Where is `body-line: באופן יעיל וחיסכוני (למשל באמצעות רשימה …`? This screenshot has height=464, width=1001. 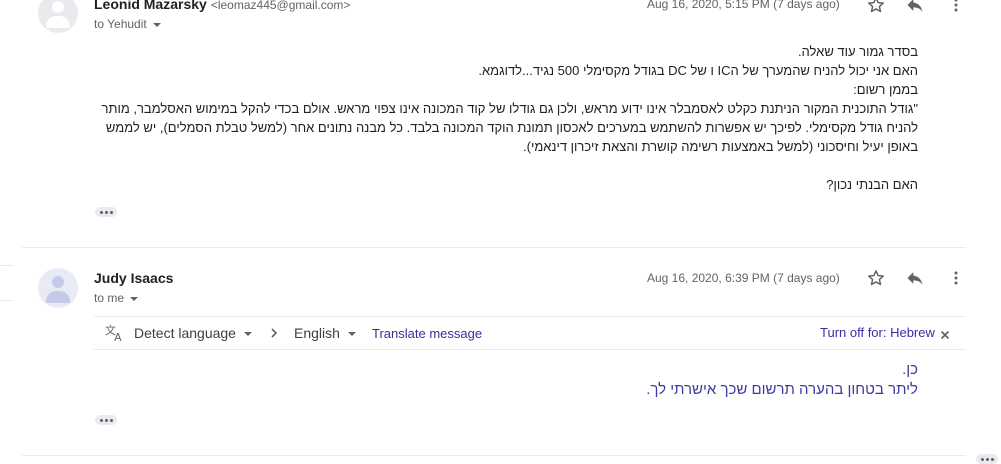 body-line: באופן יעיל וחיסכוני (למשל באמצעות רשימה … is located at coordinates (720, 146).